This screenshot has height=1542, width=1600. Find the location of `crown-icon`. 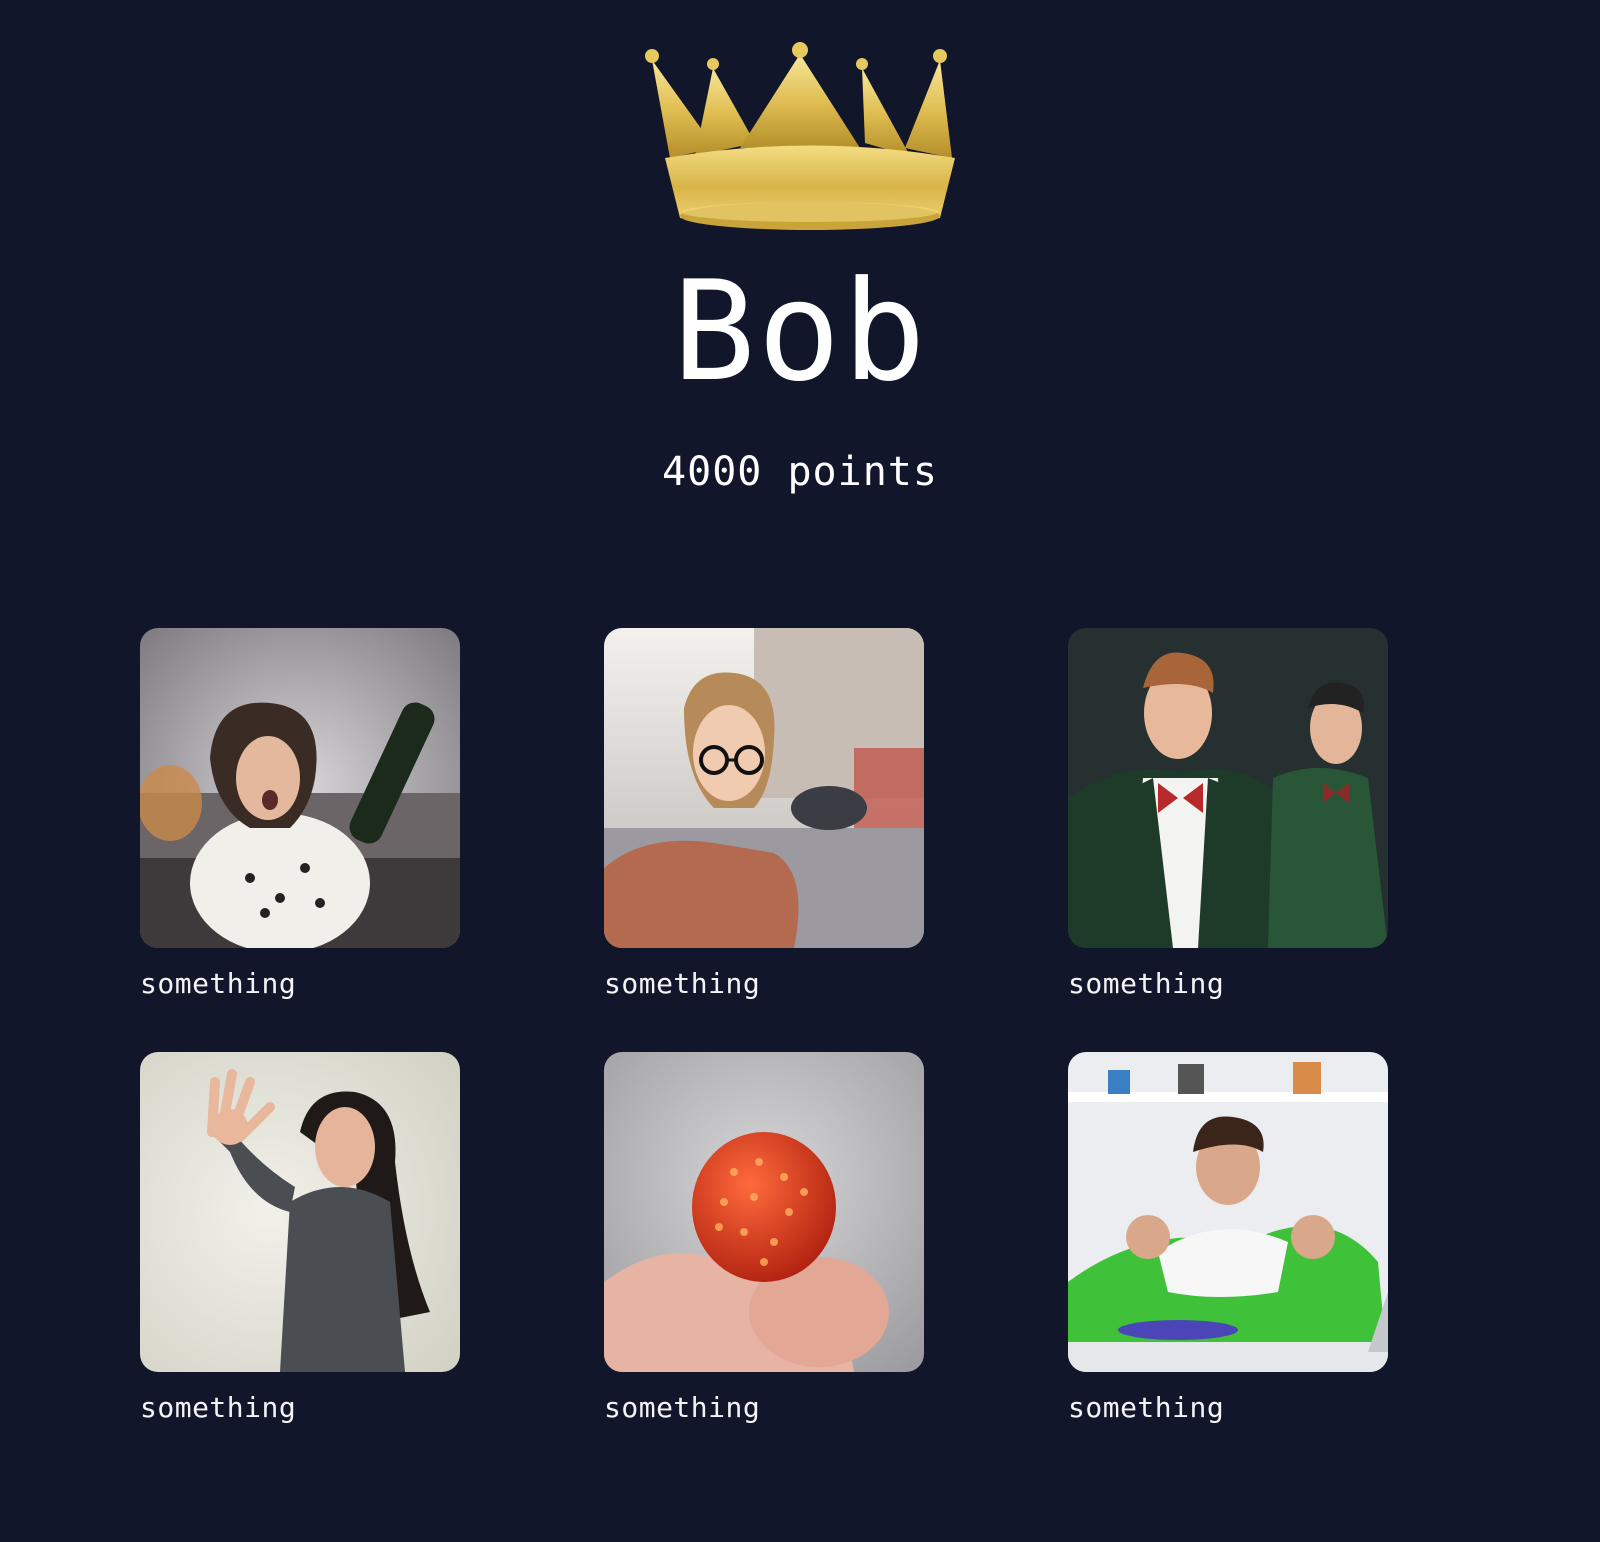

crown-icon is located at coordinates (810, 143).